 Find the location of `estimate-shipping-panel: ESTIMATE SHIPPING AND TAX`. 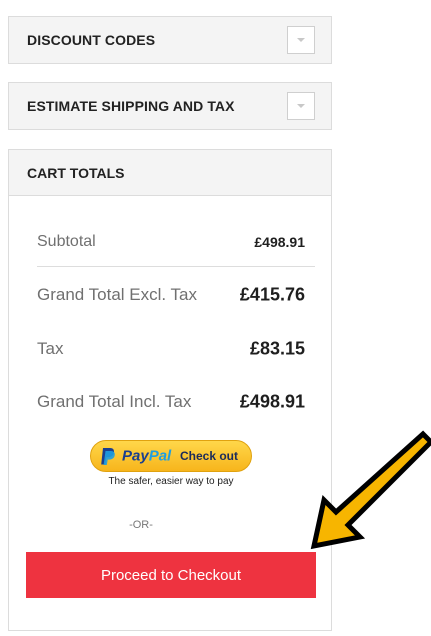

estimate-shipping-panel: ESTIMATE SHIPPING AND TAX is located at coordinates (170, 106).